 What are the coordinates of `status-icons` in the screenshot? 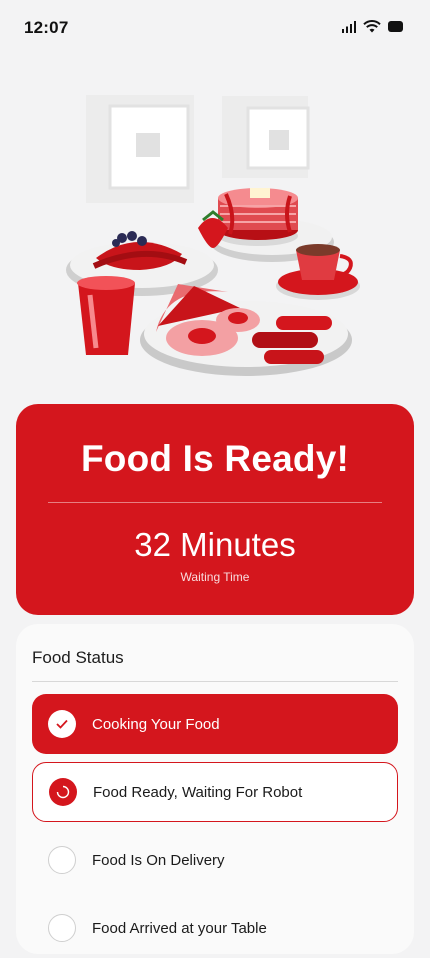 It's located at (373, 26).